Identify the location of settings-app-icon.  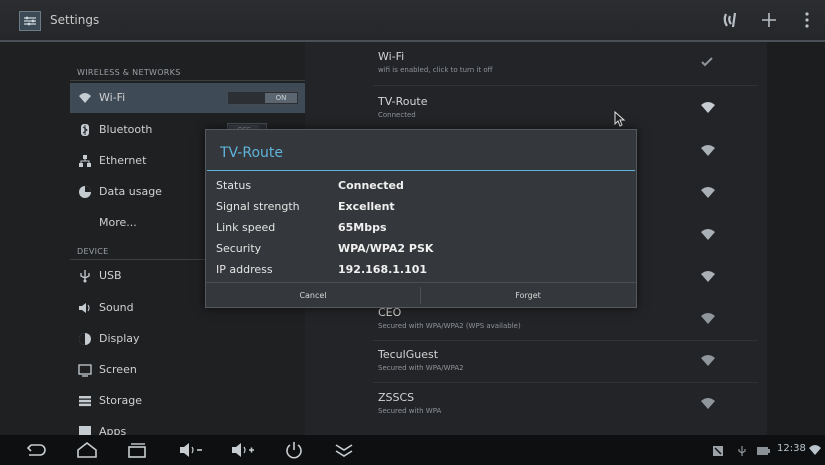
(30, 21).